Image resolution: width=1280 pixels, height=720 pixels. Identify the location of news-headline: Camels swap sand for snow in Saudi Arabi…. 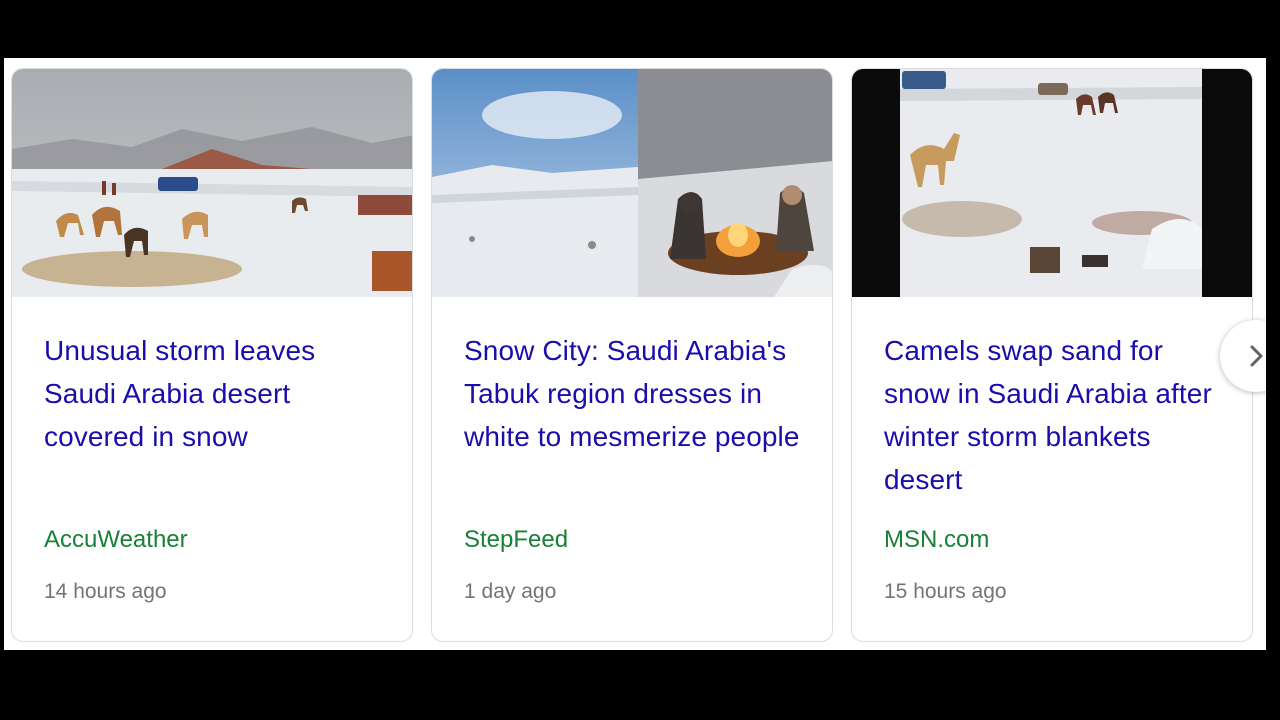
(1056, 415).